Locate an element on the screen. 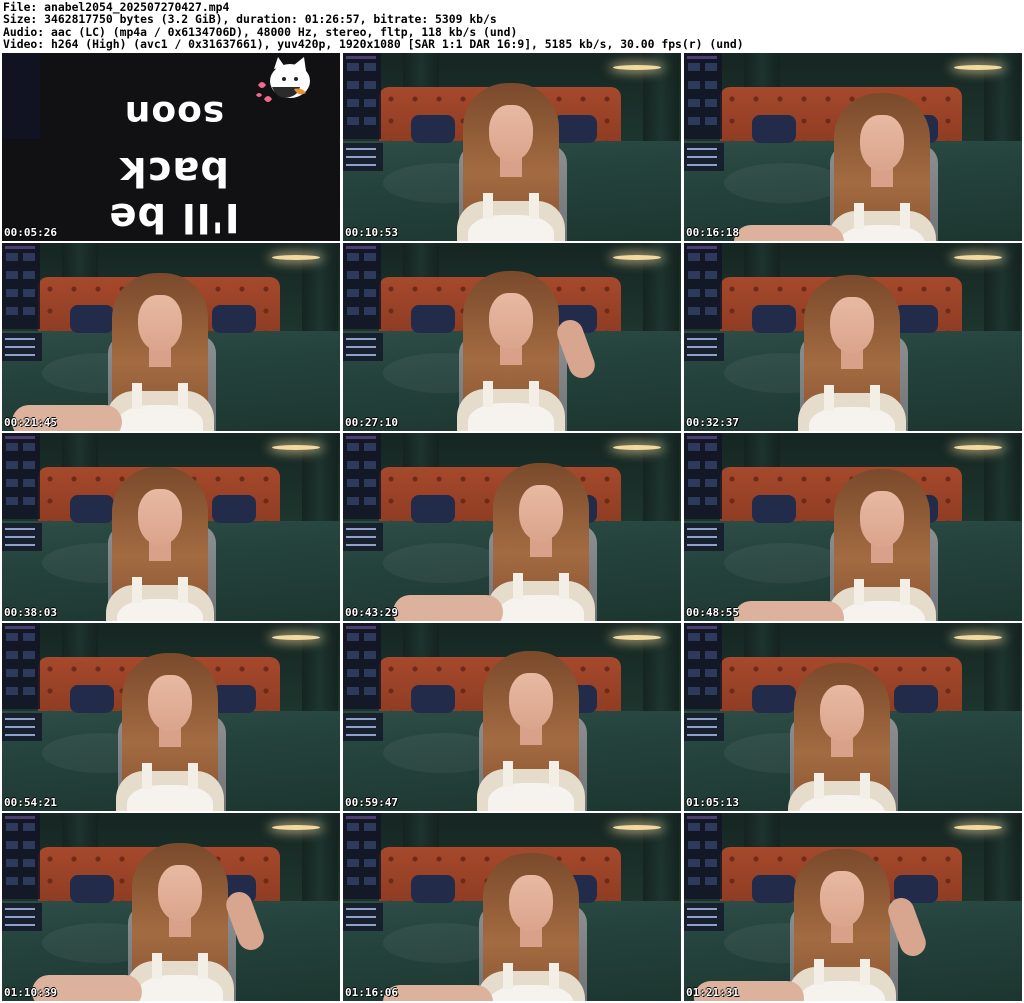  thumbnail-frame: 00:38:03 is located at coordinates (171, 527).